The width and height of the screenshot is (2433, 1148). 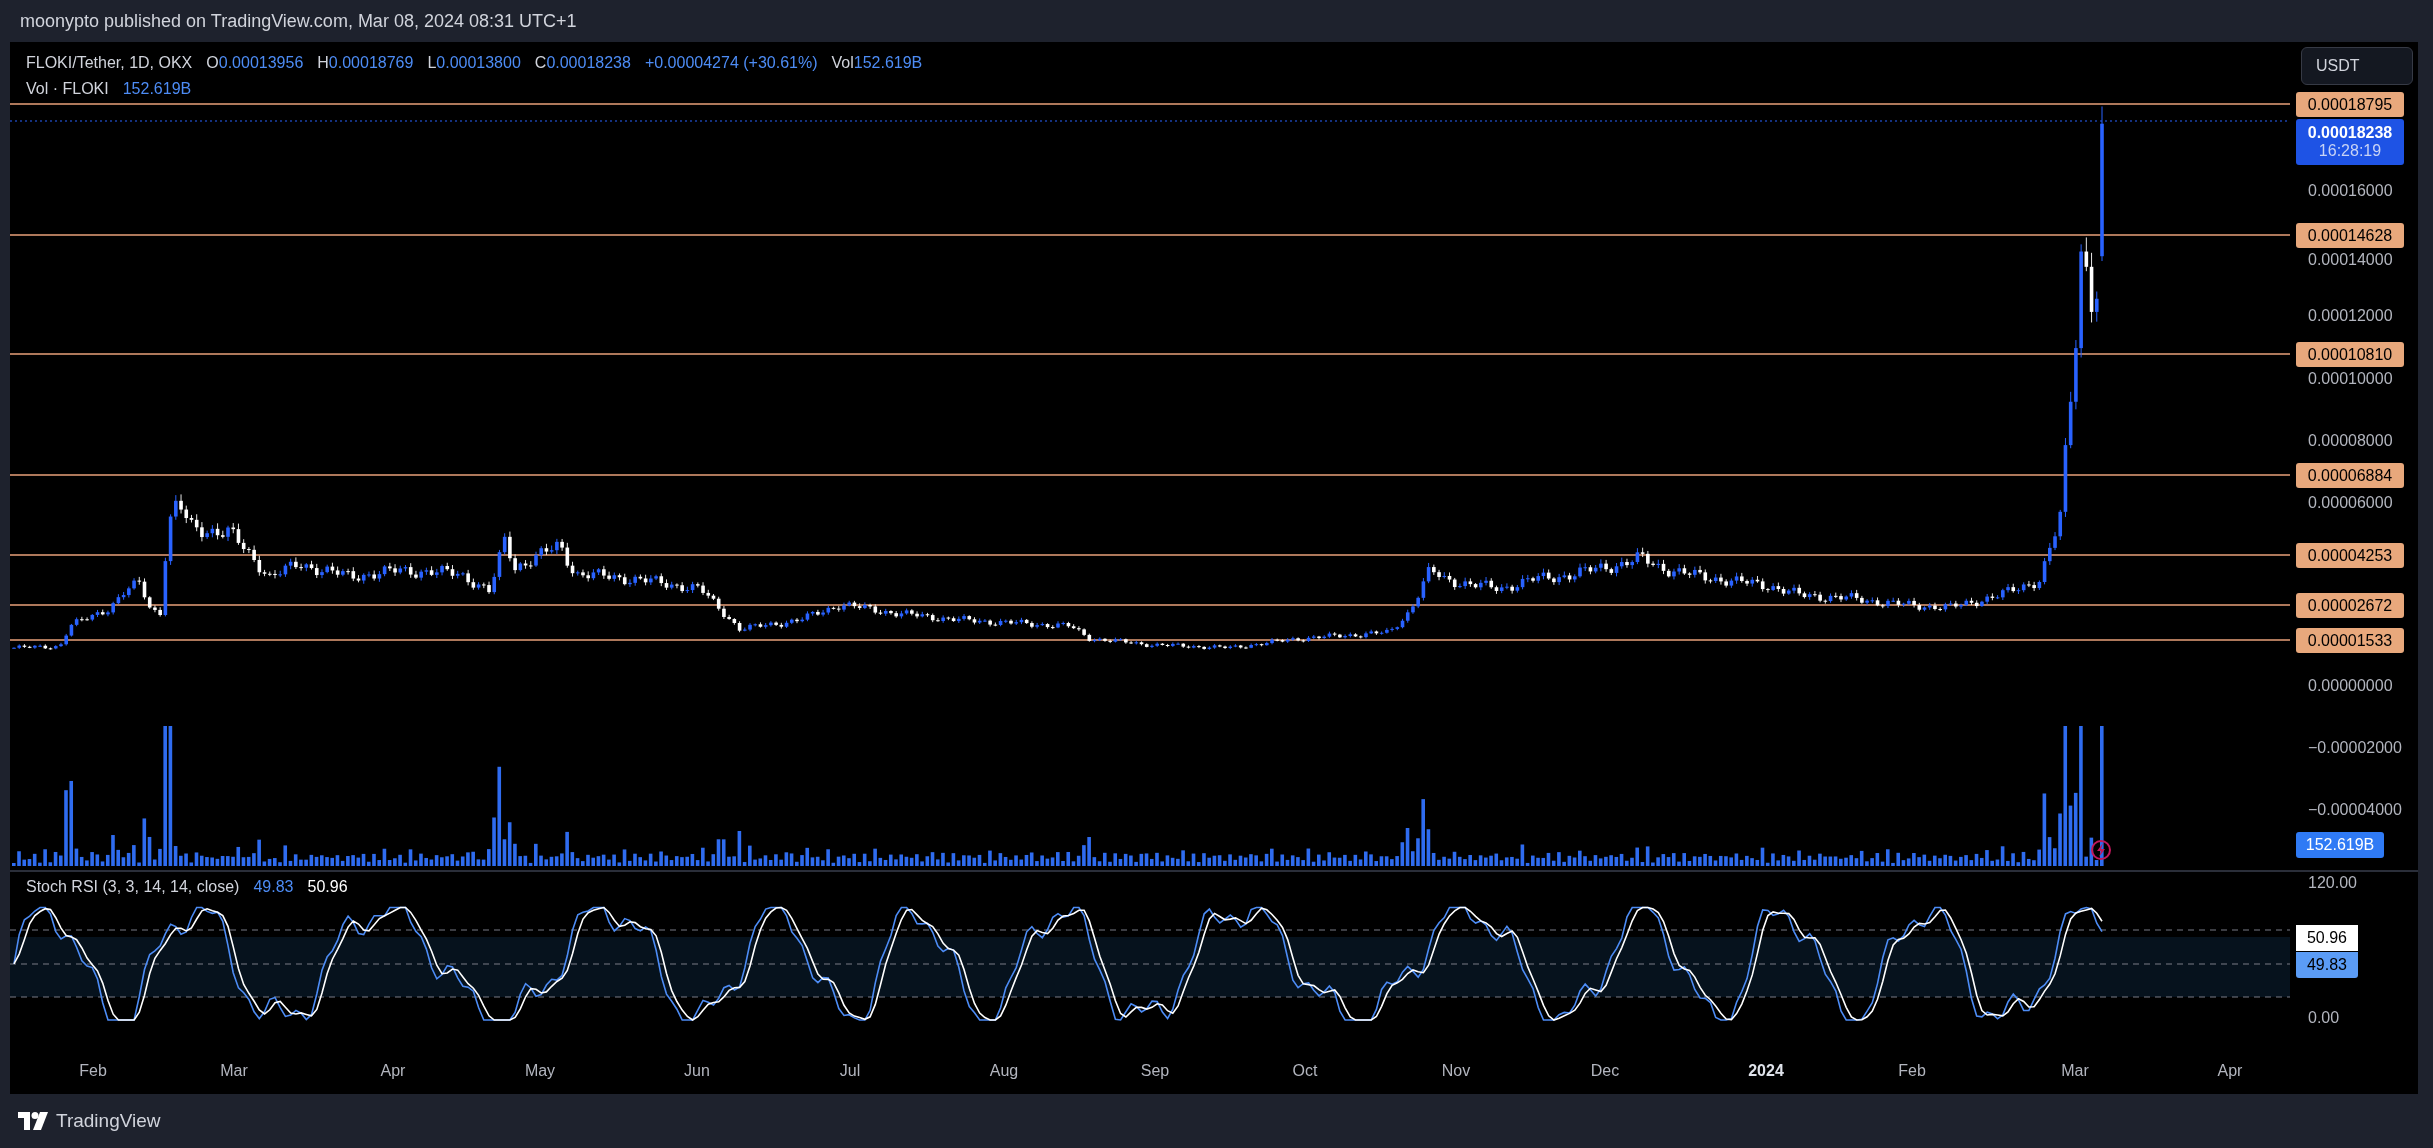 I want to click on price-level-label: 0.00010810, so click(x=2350, y=354).